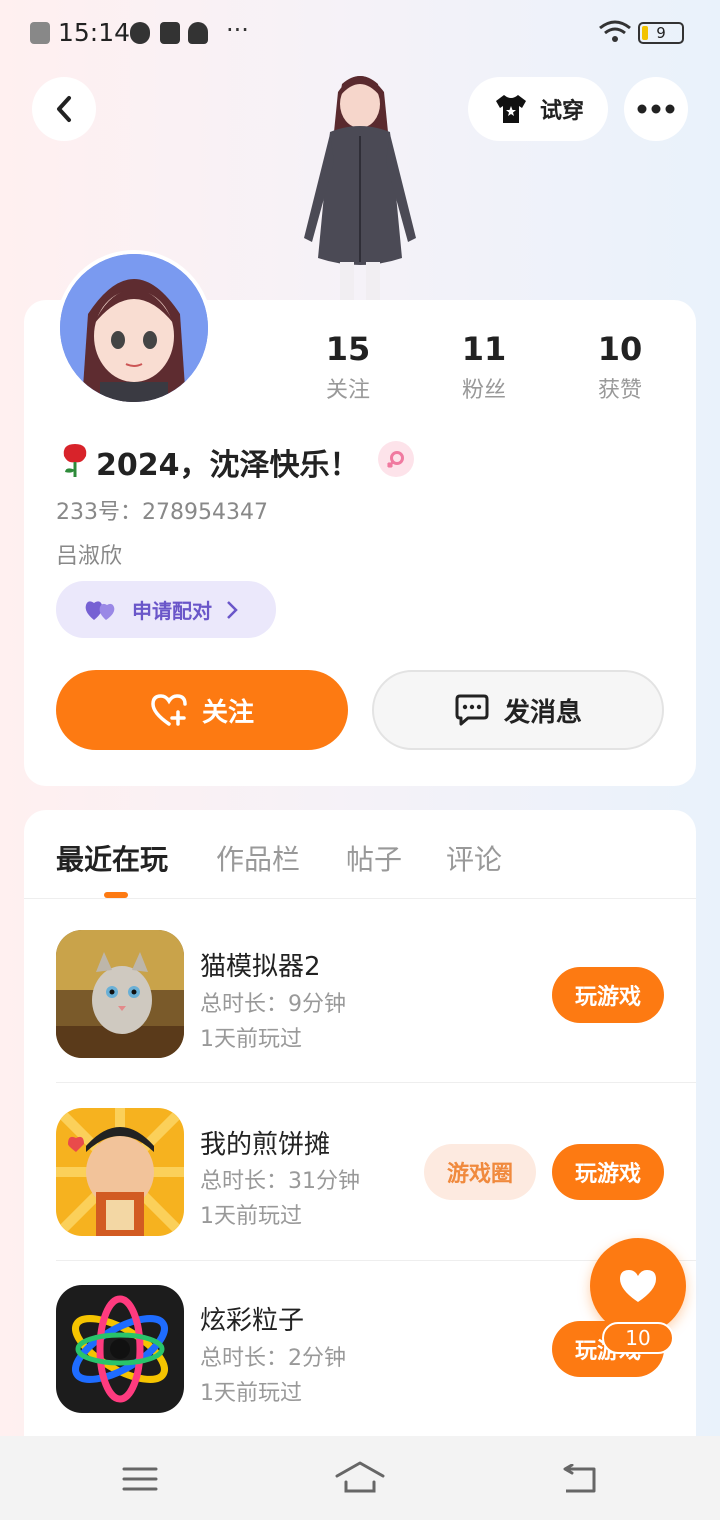 This screenshot has height=1520, width=720. What do you see at coordinates (484, 349) in the screenshot?
I see `followers-count: 11` at bounding box center [484, 349].